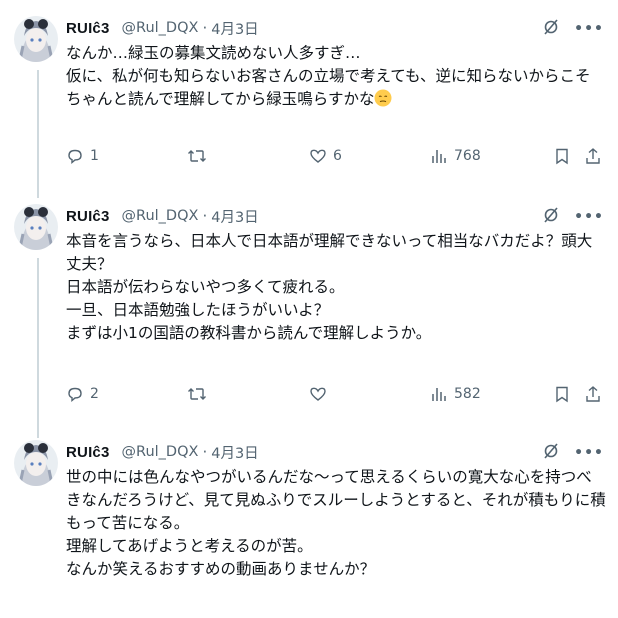  I want to click on reply-button: 2, so click(82, 394).